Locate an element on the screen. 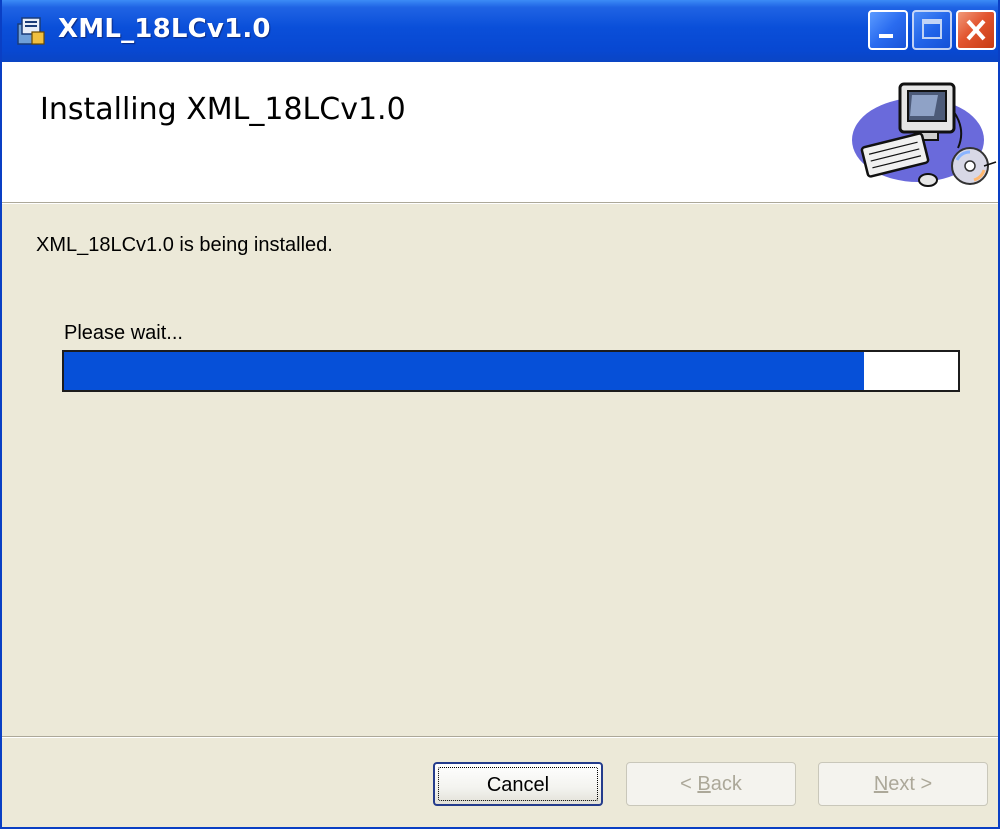 This screenshot has height=829, width=1000. minimize-button is located at coordinates (888, 30).